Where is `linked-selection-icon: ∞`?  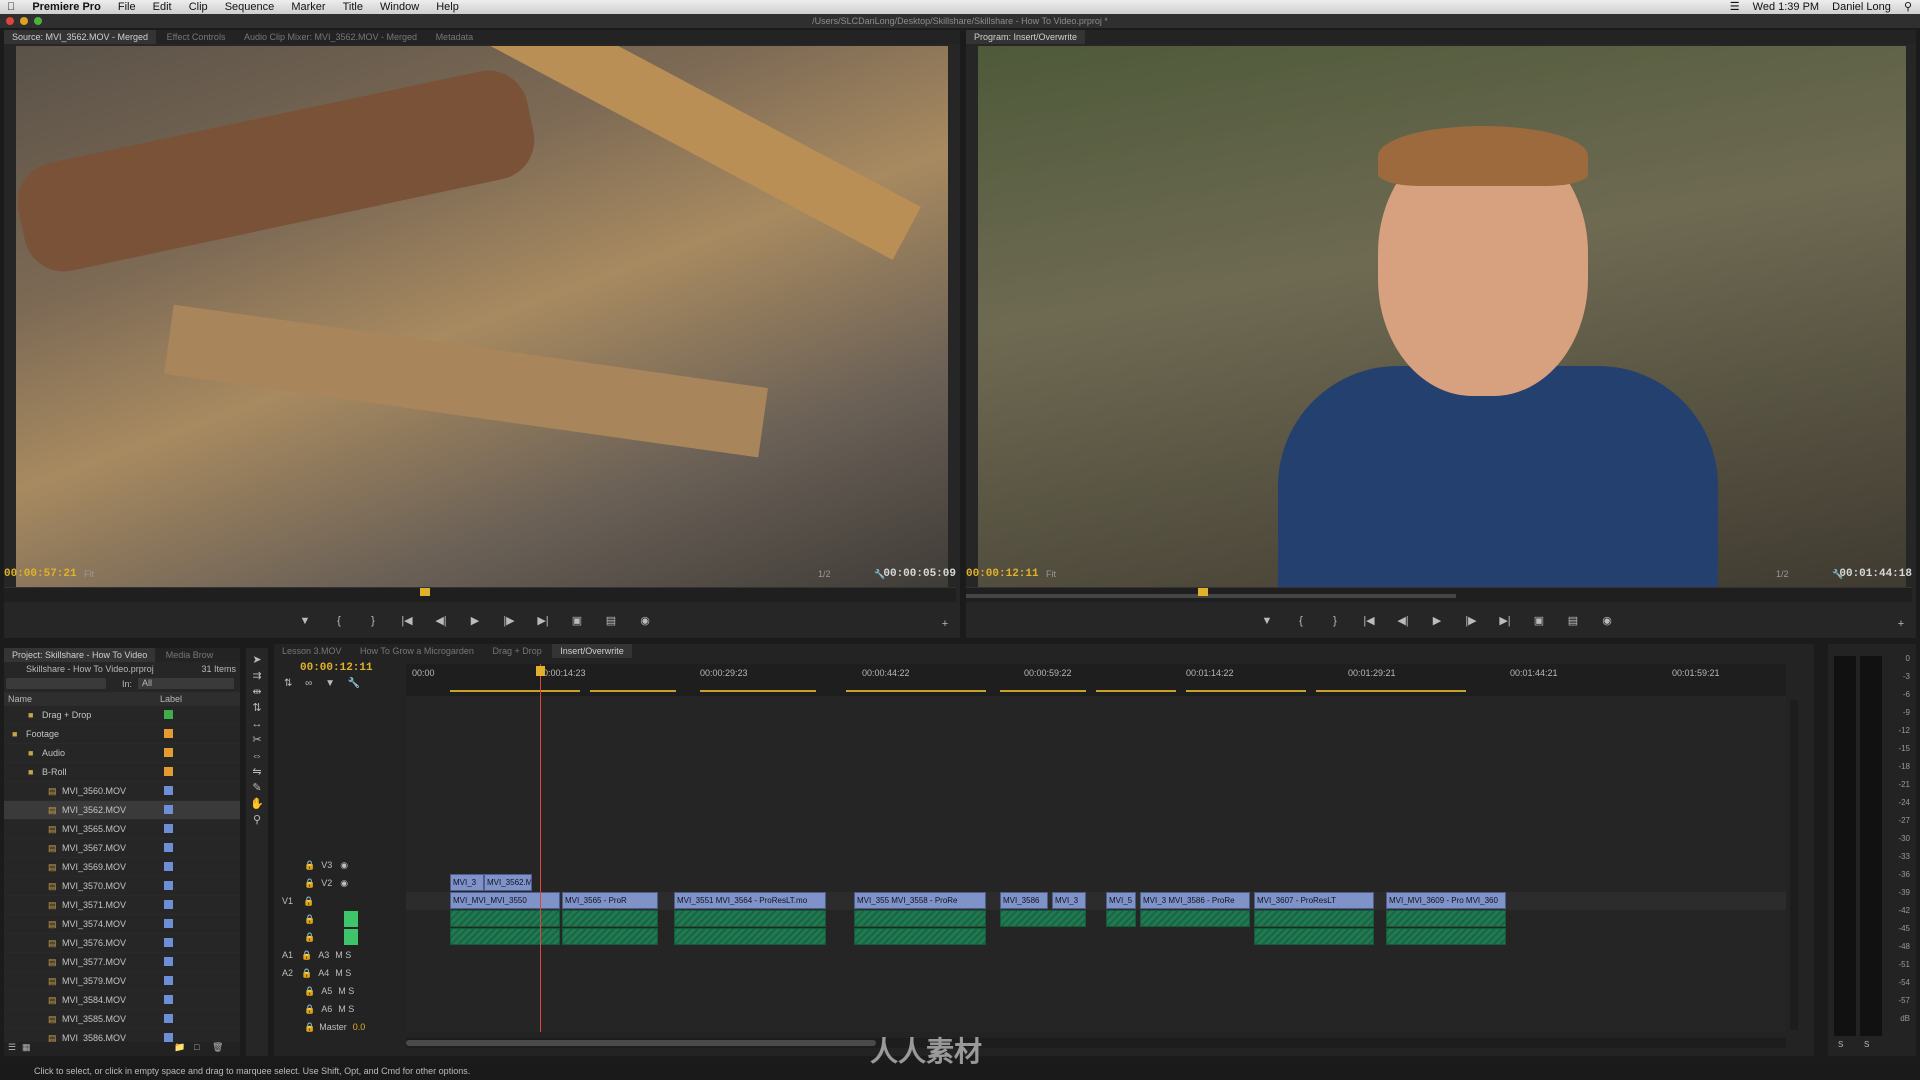
linked-selection-icon: ∞ is located at coordinates (308, 683).